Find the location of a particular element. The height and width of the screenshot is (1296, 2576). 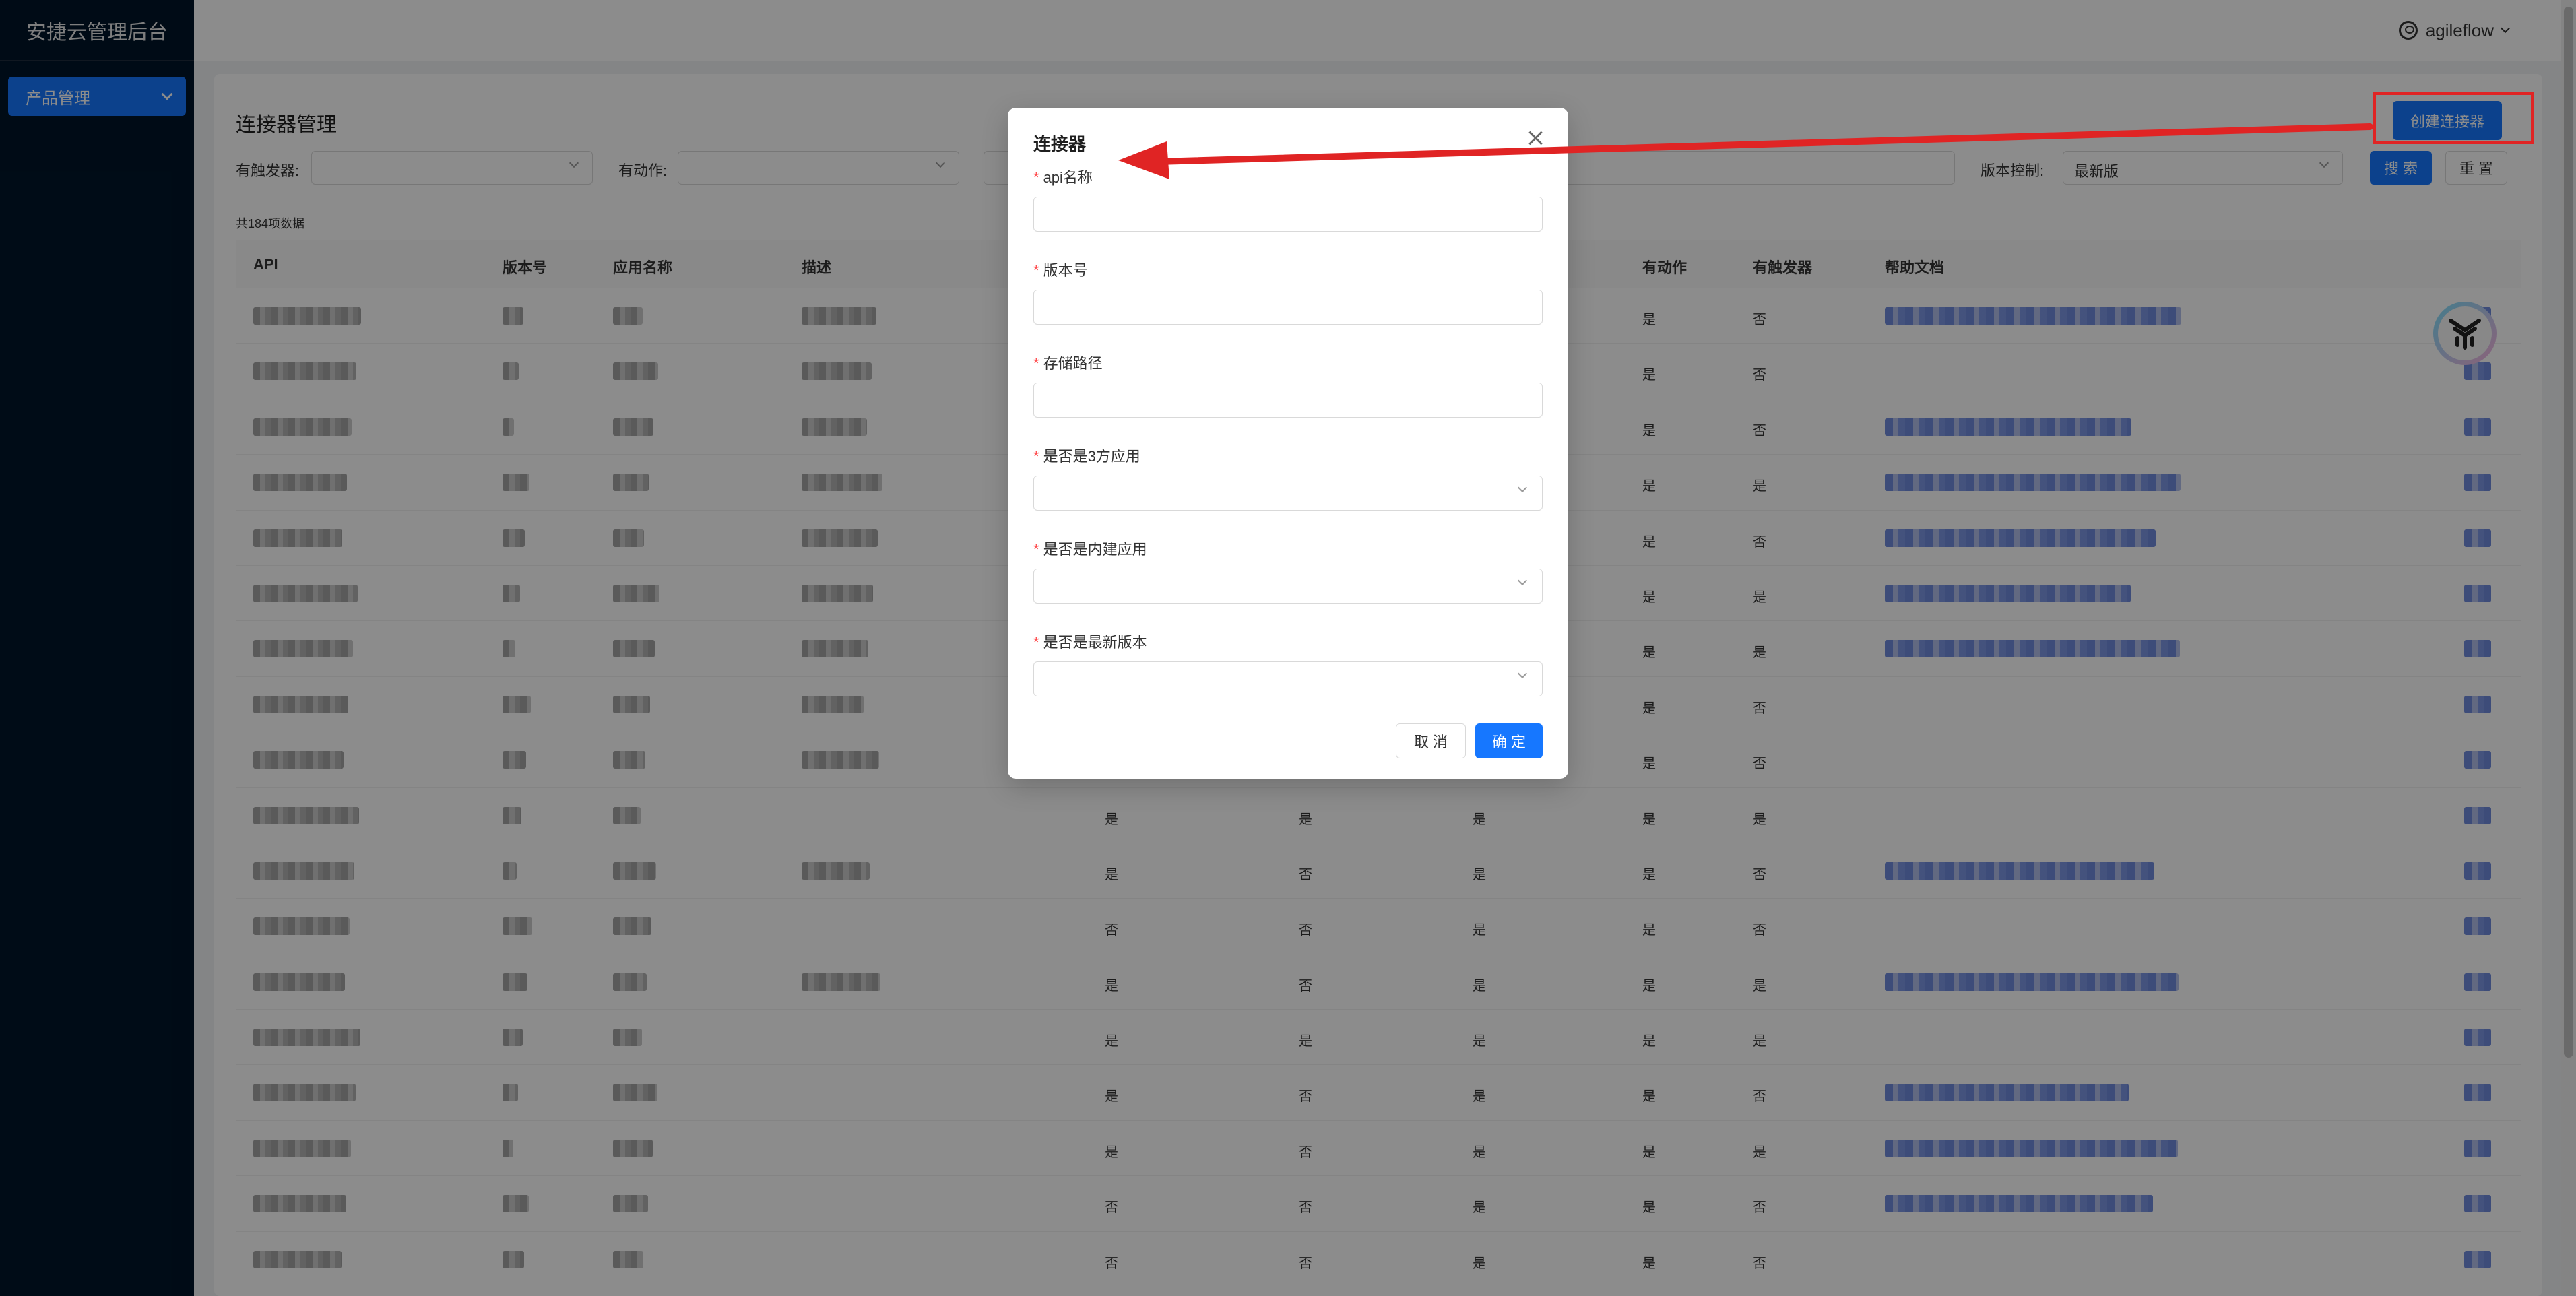

annotation-arrow is located at coordinates (1745, 151).